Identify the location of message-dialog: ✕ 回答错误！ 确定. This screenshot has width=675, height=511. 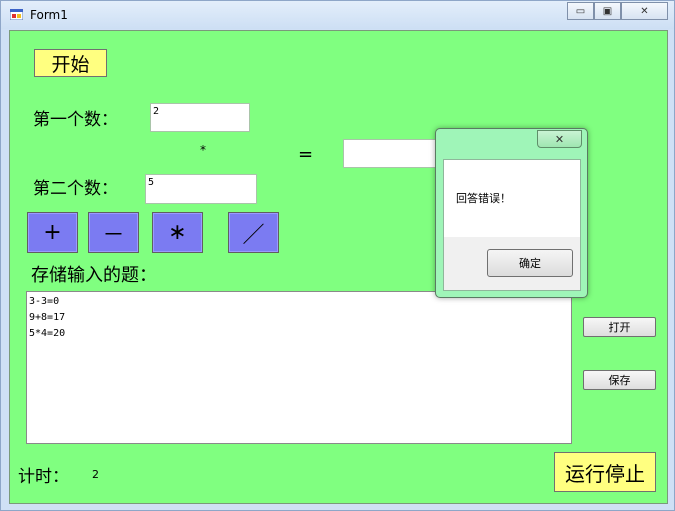
(511, 213).